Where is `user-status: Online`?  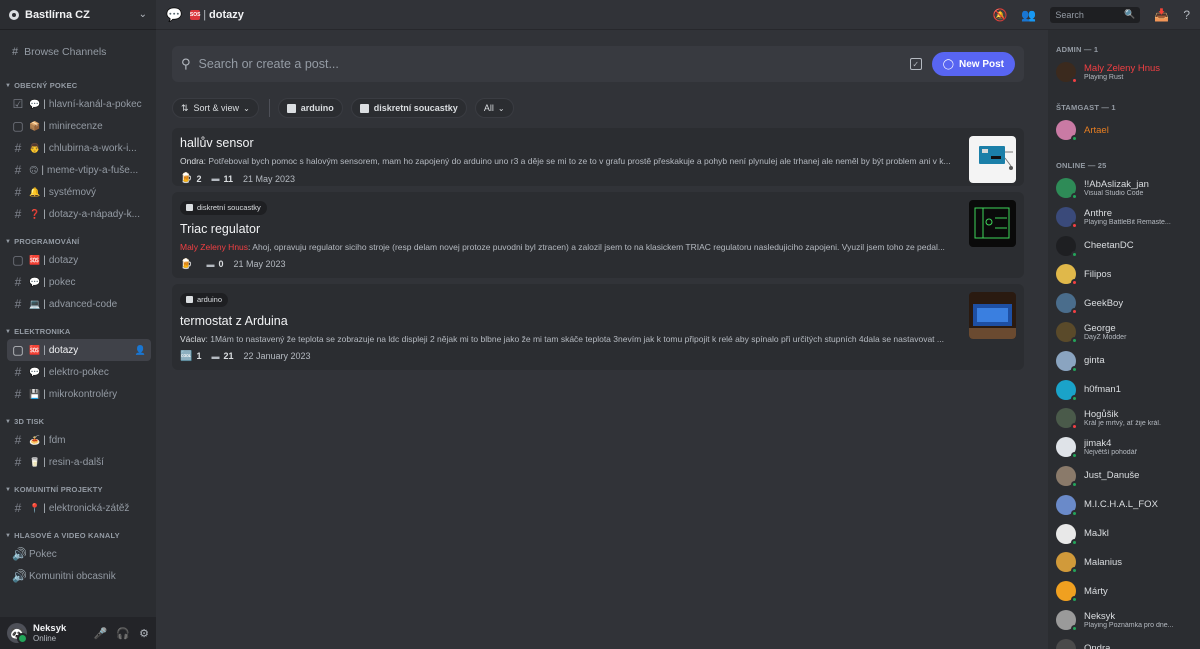 user-status: Online is located at coordinates (45, 638).